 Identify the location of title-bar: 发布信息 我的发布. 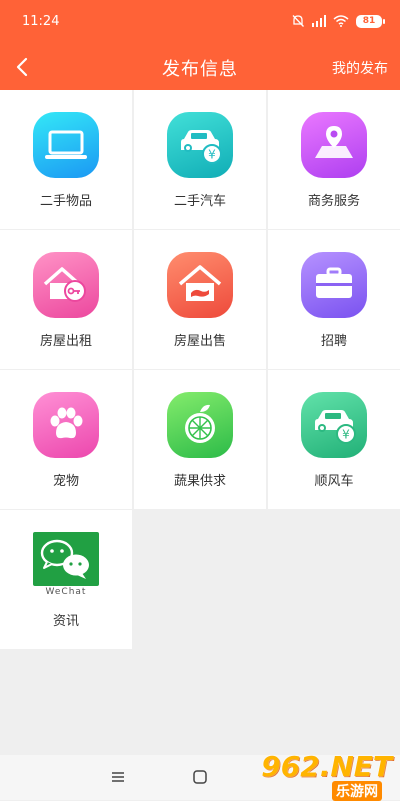
(200, 67).